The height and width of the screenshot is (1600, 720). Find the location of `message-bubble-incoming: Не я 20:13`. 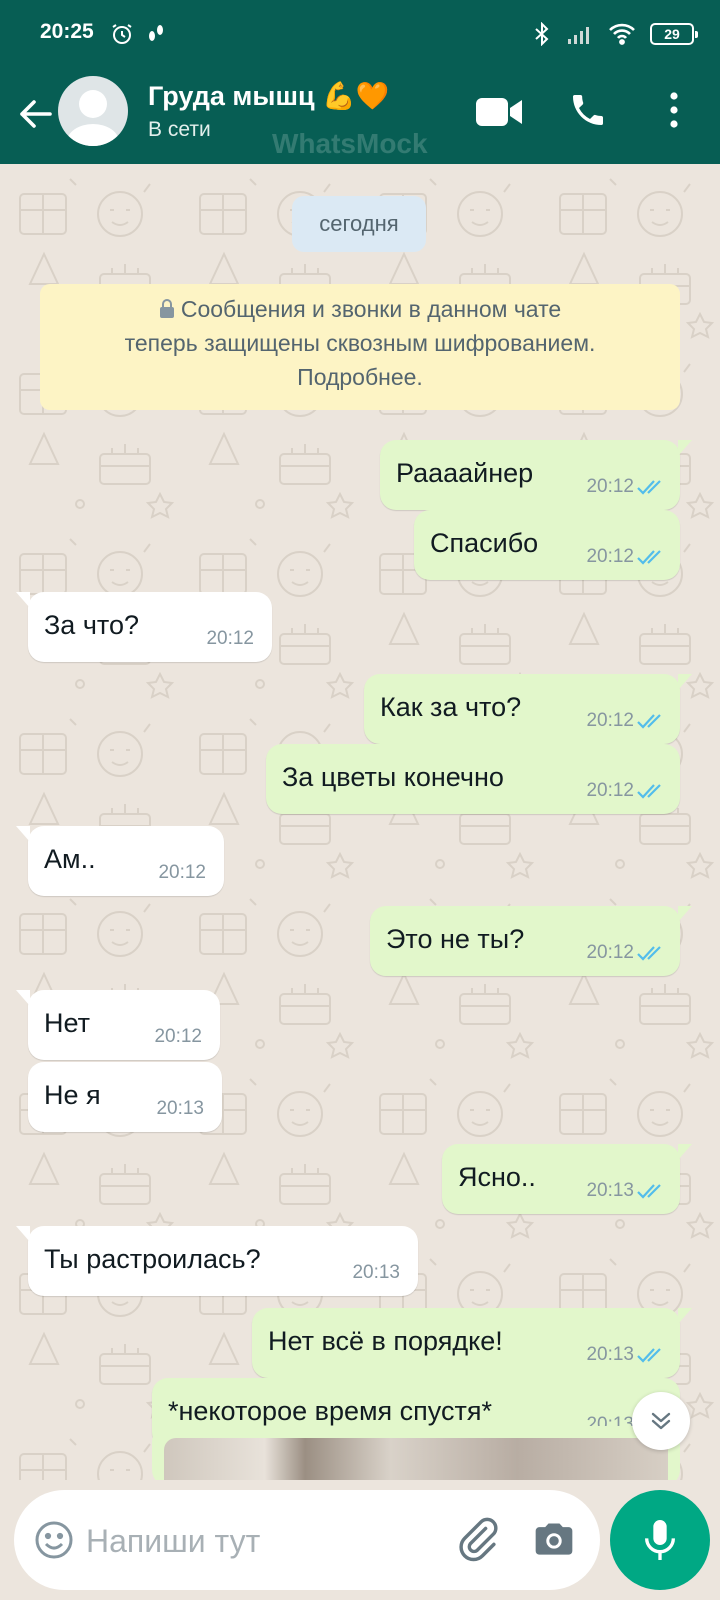

message-bubble-incoming: Не я 20:13 is located at coordinates (125, 1097).